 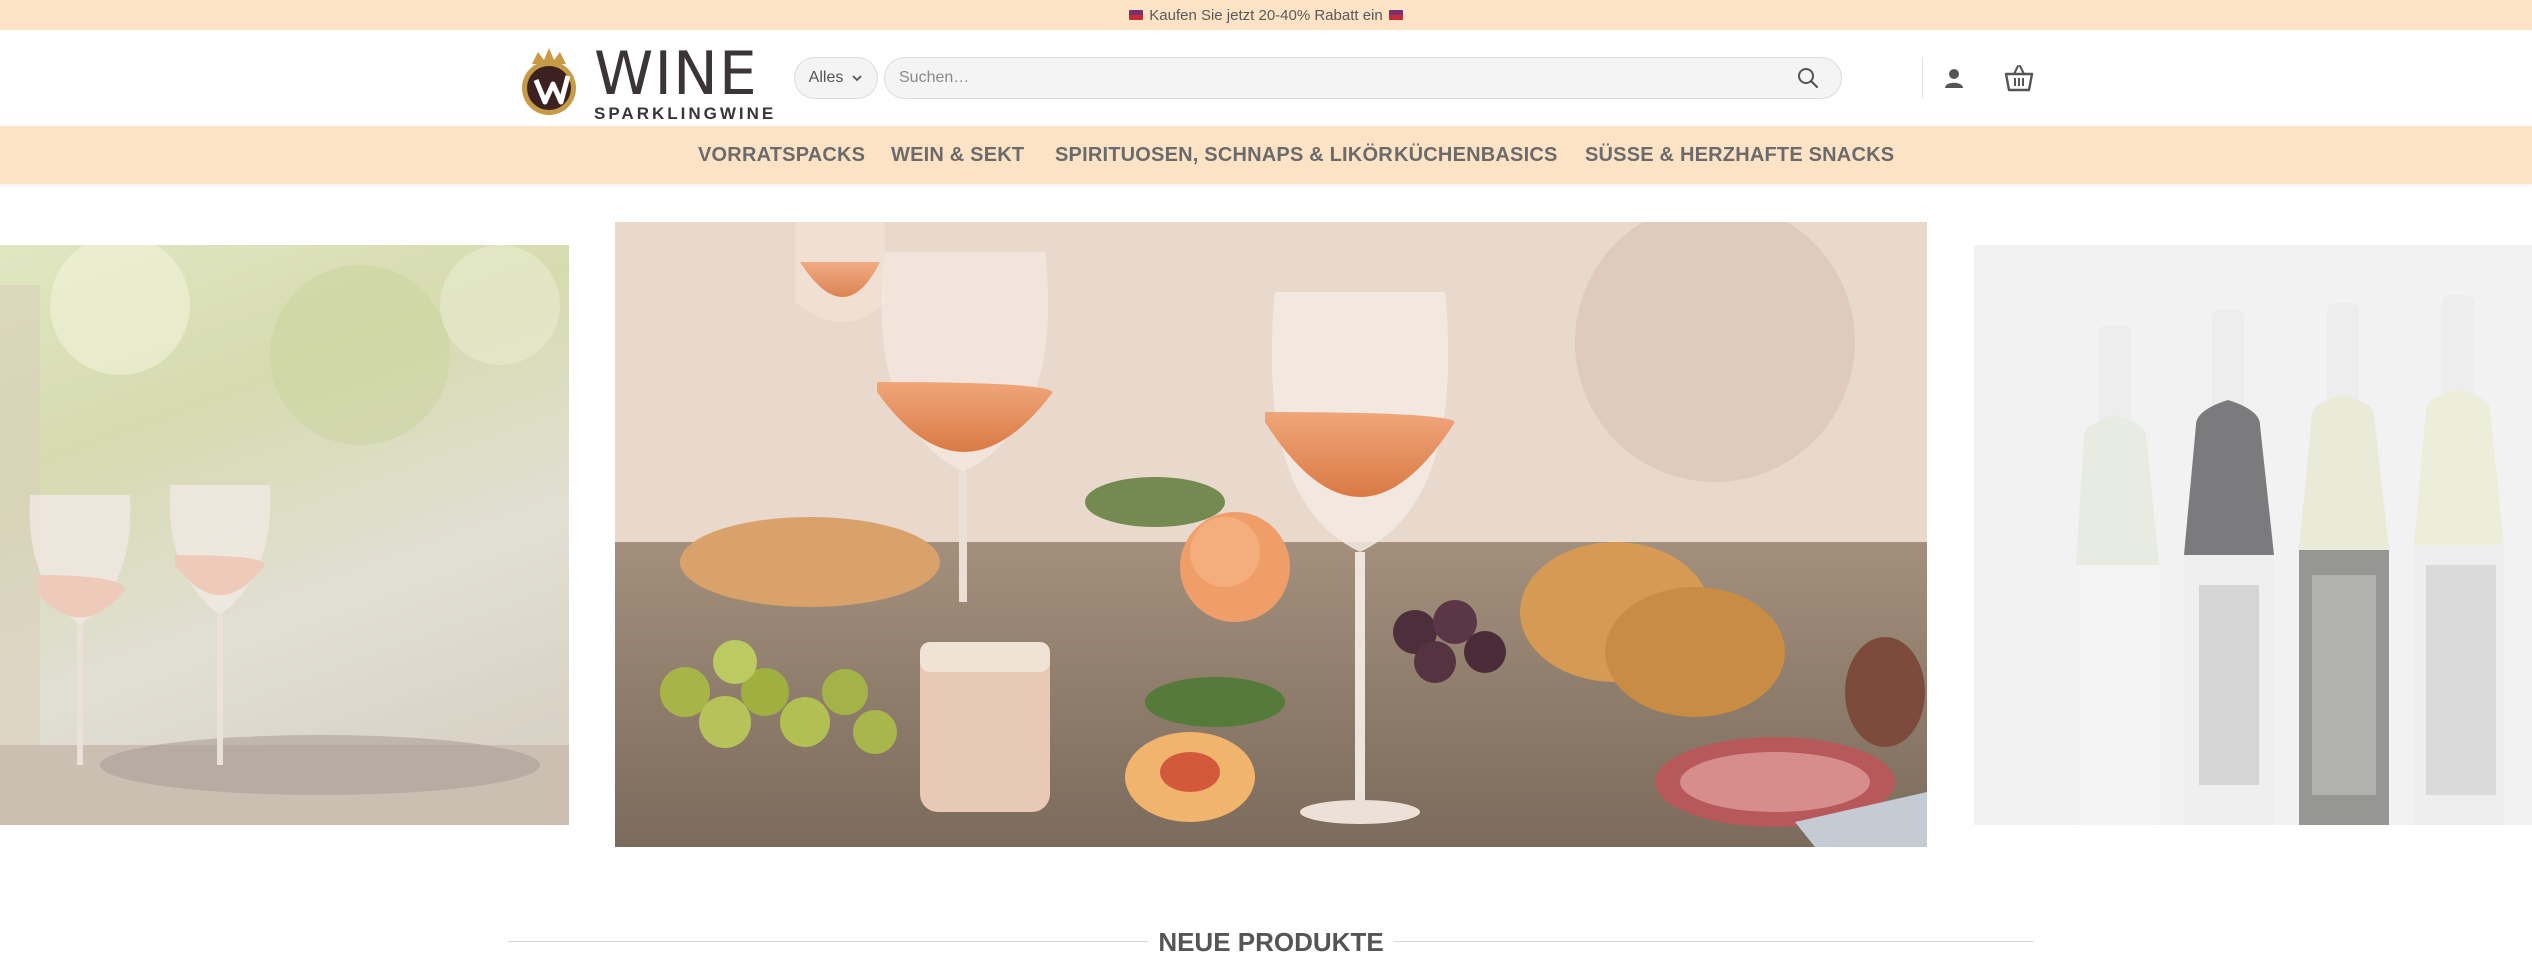 I want to click on nav-item-vorratspacks: VORRATSPACKS, so click(x=781, y=155).